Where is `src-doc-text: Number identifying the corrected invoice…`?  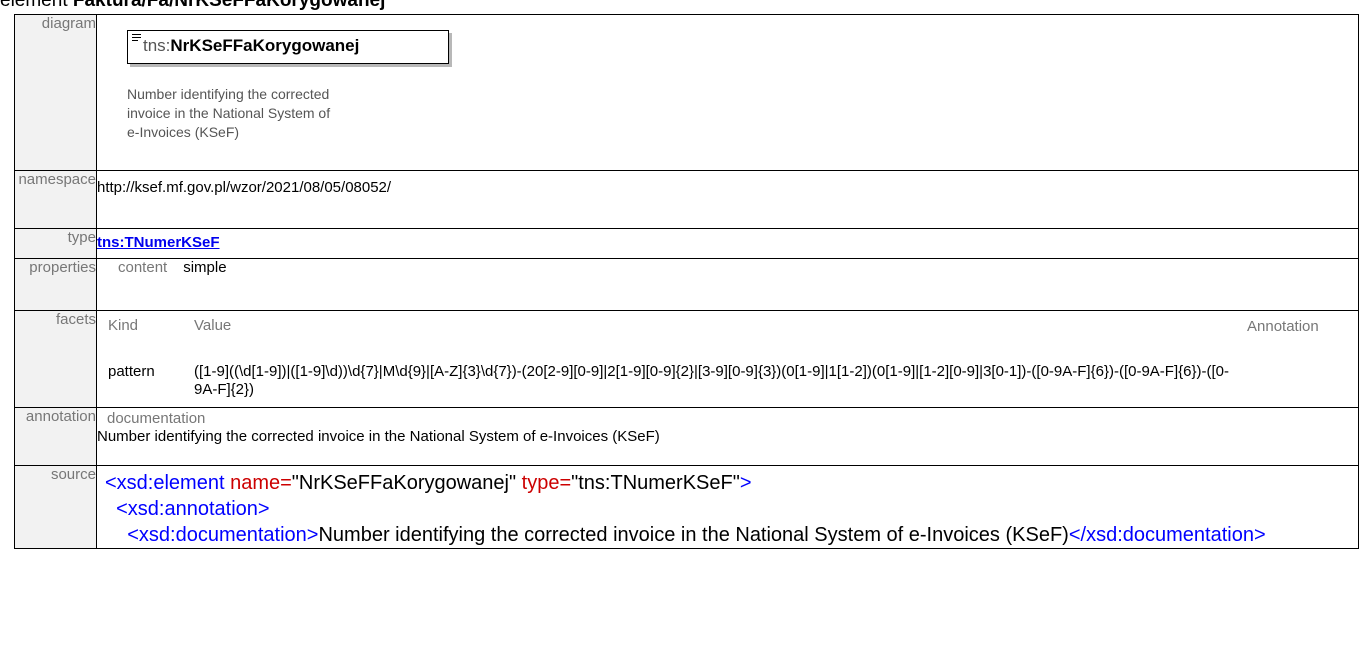 src-doc-text: Number identifying the corrected invoice… is located at coordinates (693, 535).